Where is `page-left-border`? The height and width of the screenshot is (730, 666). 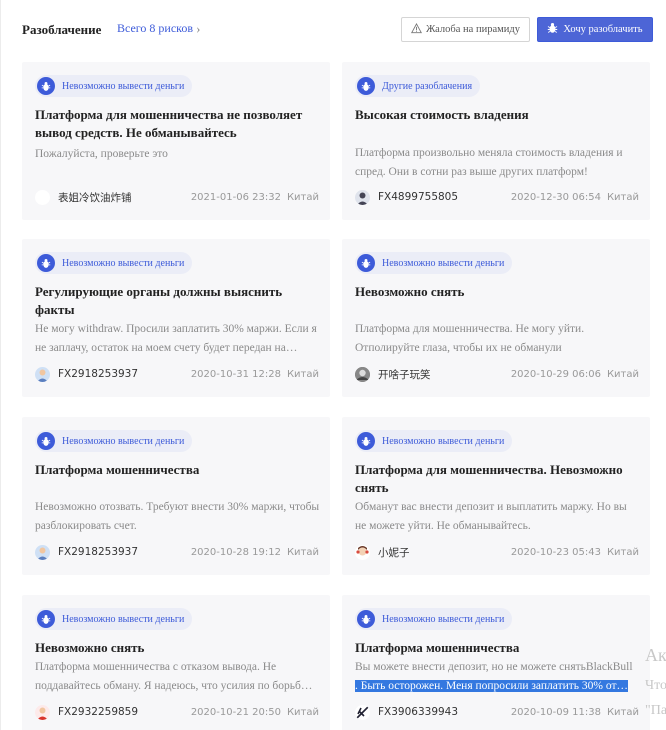
page-left-border is located at coordinates (0, 365).